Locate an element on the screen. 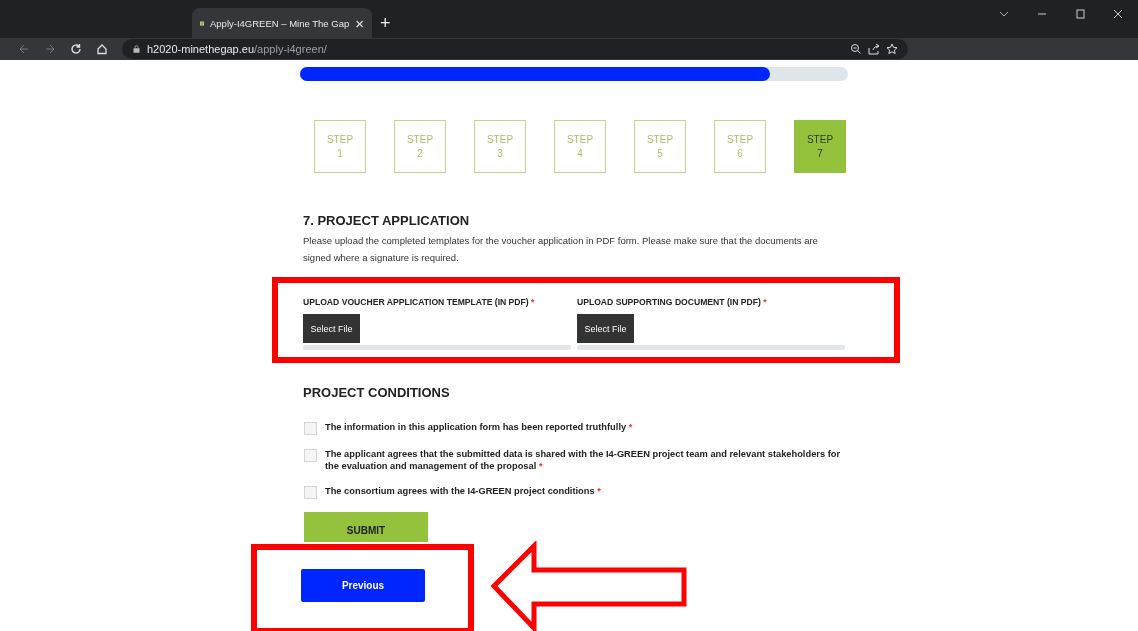 This screenshot has width=1138, height=631. close-tab-button: × is located at coordinates (359, 23).